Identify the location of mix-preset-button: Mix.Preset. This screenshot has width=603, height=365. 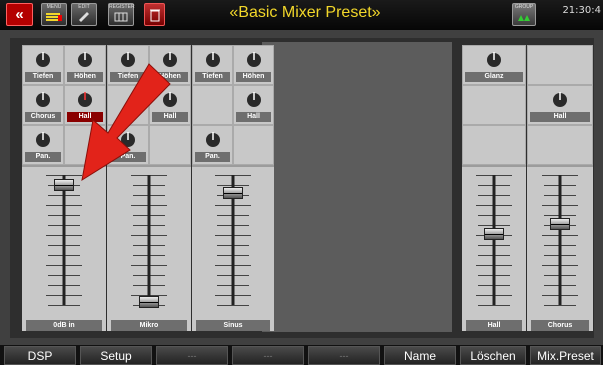
(565, 355).